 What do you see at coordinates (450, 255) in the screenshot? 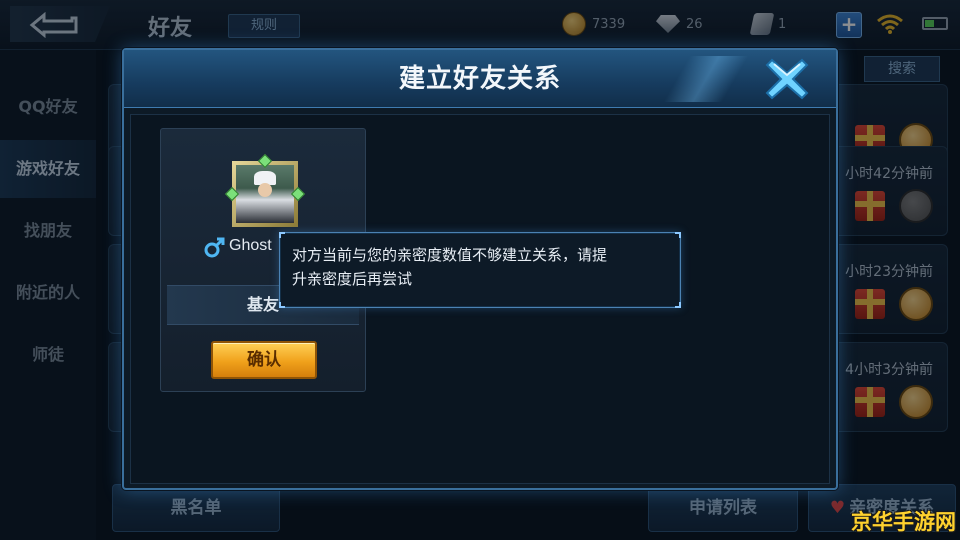
I see `tooltip-line-1: 对方当前与您的亲密度数值不够建立关系，请提` at bounding box center [450, 255].